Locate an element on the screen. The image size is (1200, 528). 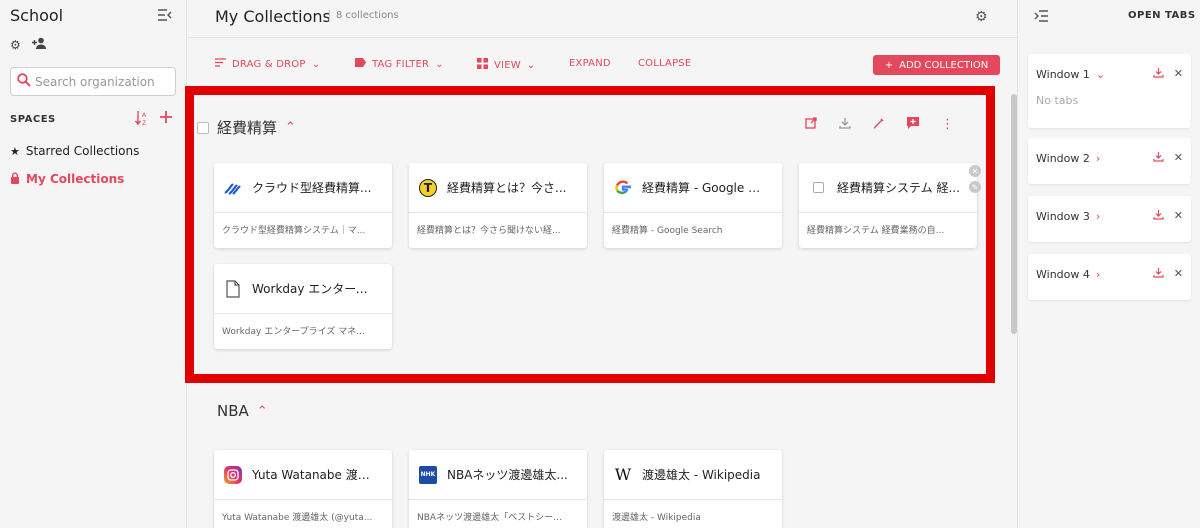
tag-icon is located at coordinates (360, 64).